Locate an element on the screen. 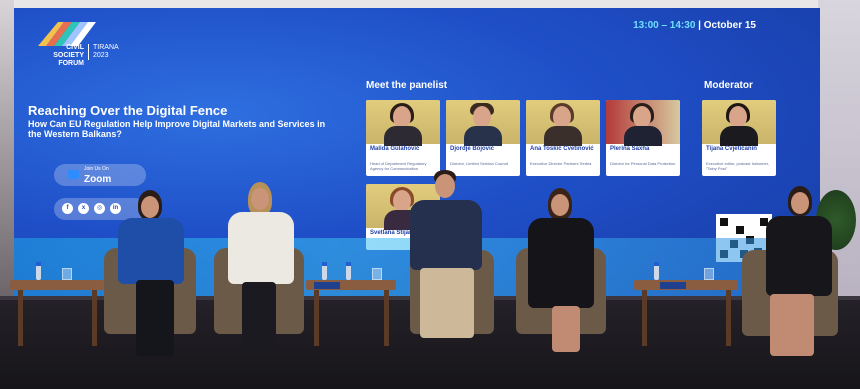 This screenshot has width=860, height=389. left-wall is located at coordinates (7, 150).